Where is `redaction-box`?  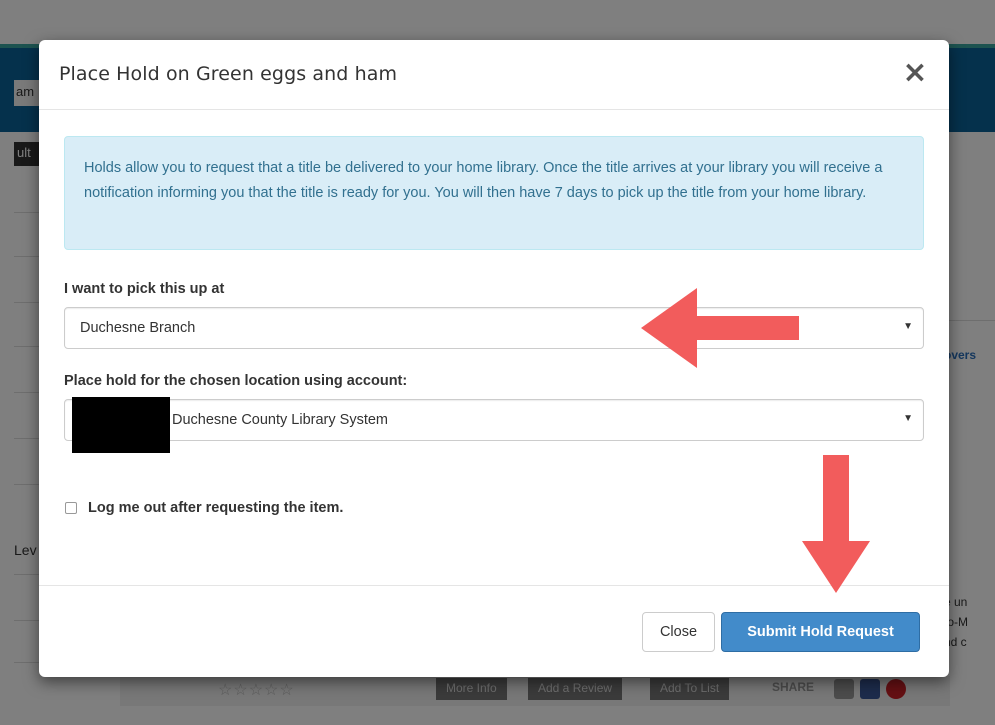
redaction-box is located at coordinates (121, 425).